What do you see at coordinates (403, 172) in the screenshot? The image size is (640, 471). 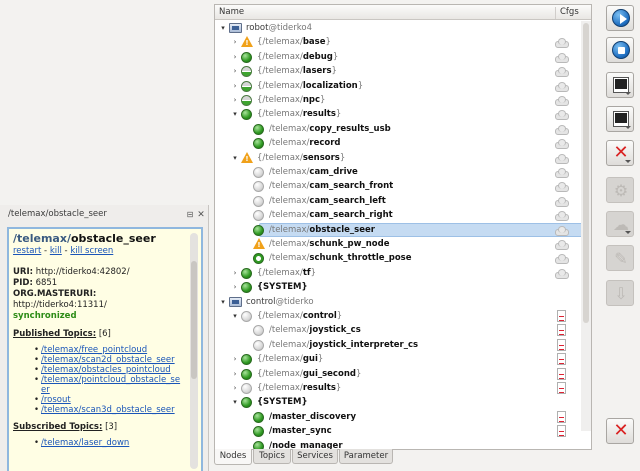 I see `node-row: /telemax/cam_drive` at bounding box center [403, 172].